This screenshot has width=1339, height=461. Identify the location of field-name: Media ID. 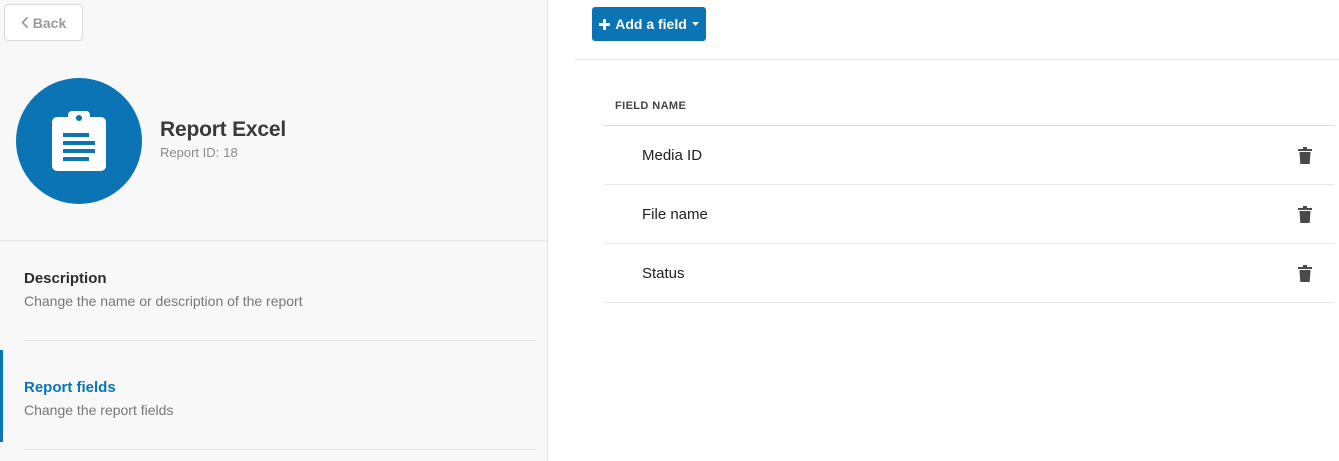
(672, 155).